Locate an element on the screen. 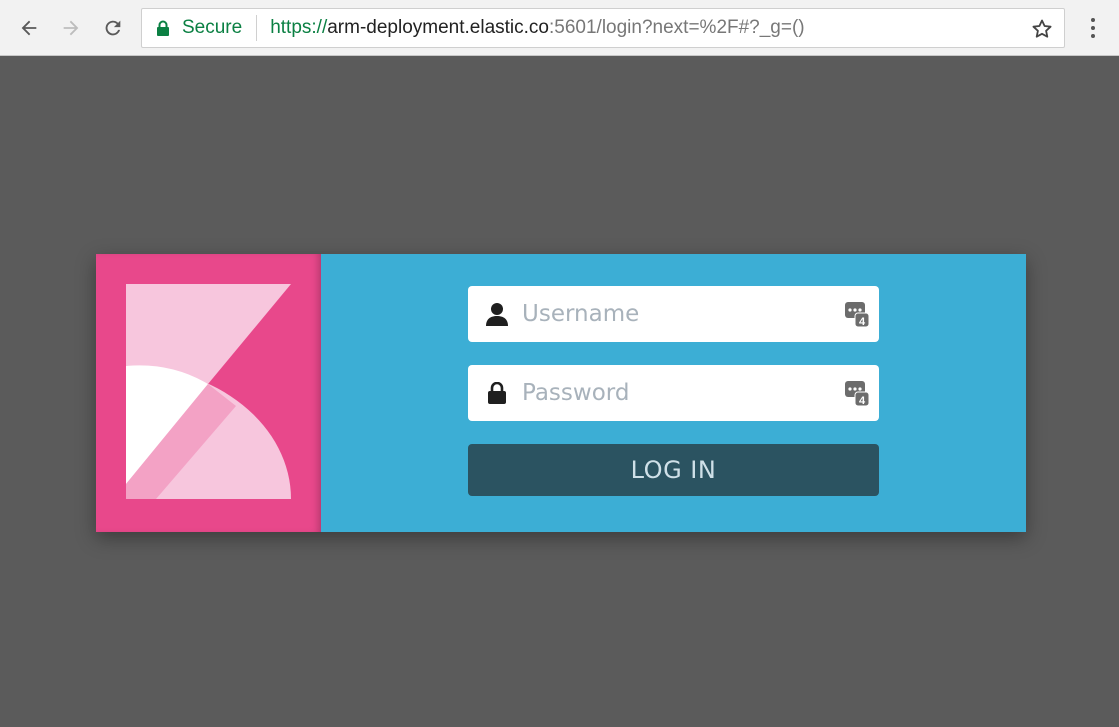  reload-icon is located at coordinates (113, 28).